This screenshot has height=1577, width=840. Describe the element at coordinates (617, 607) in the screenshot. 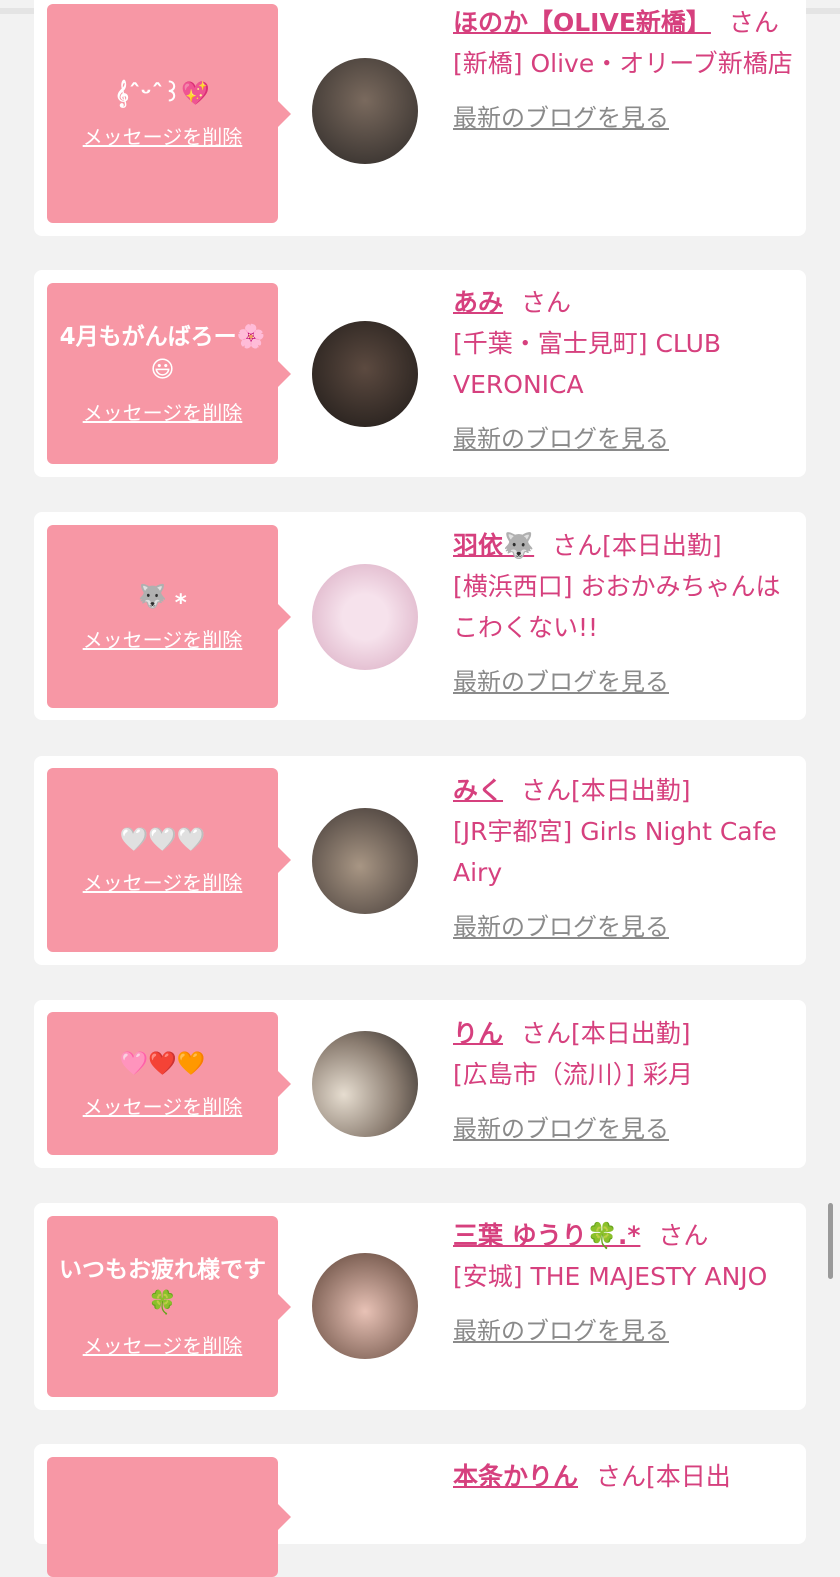

I see `shop-name: [横浜西口] おおかみちゃんはこわくない!!` at that location.